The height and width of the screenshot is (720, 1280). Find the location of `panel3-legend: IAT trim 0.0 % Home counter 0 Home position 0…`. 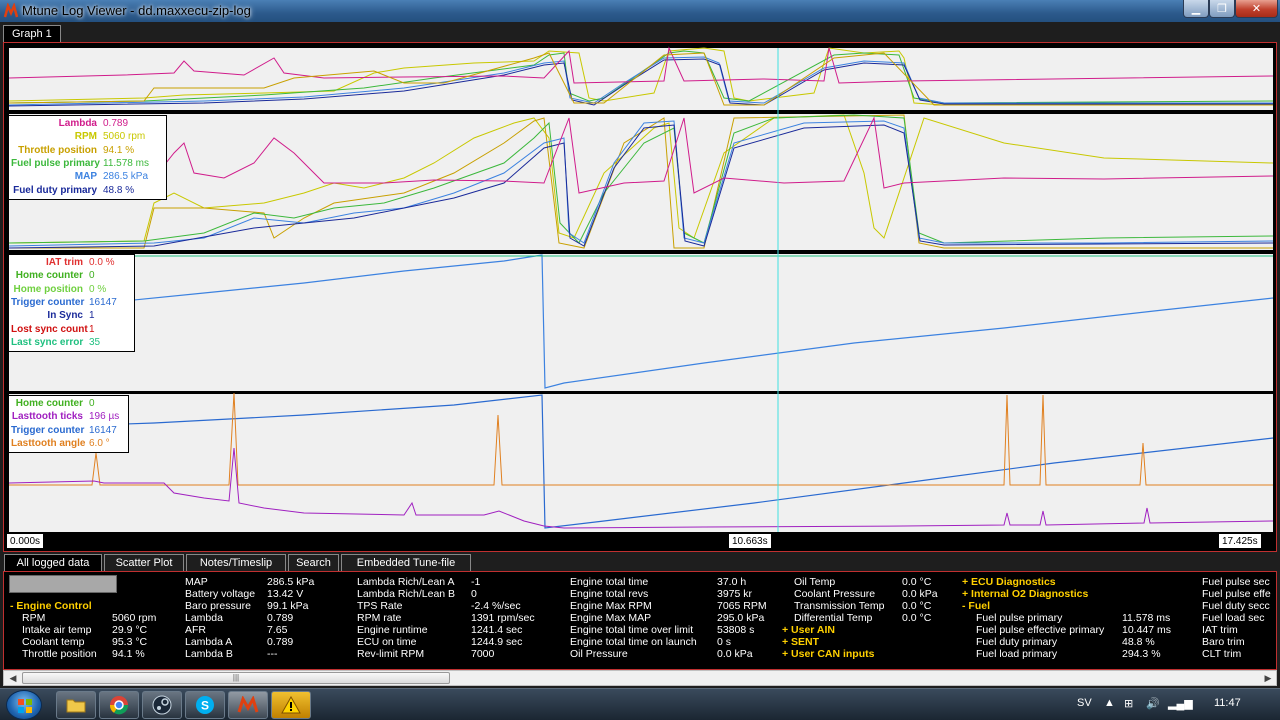

panel3-legend: IAT trim 0.0 % Home counter 0 Home position 0… is located at coordinates (71, 303).